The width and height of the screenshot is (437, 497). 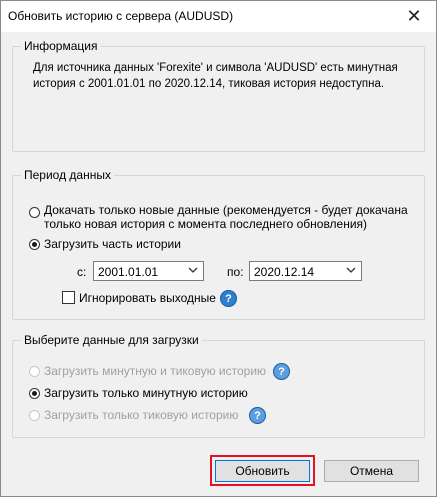 What do you see at coordinates (284, 272) in the screenshot?
I see `to-date-value: 2020.12.14` at bounding box center [284, 272].